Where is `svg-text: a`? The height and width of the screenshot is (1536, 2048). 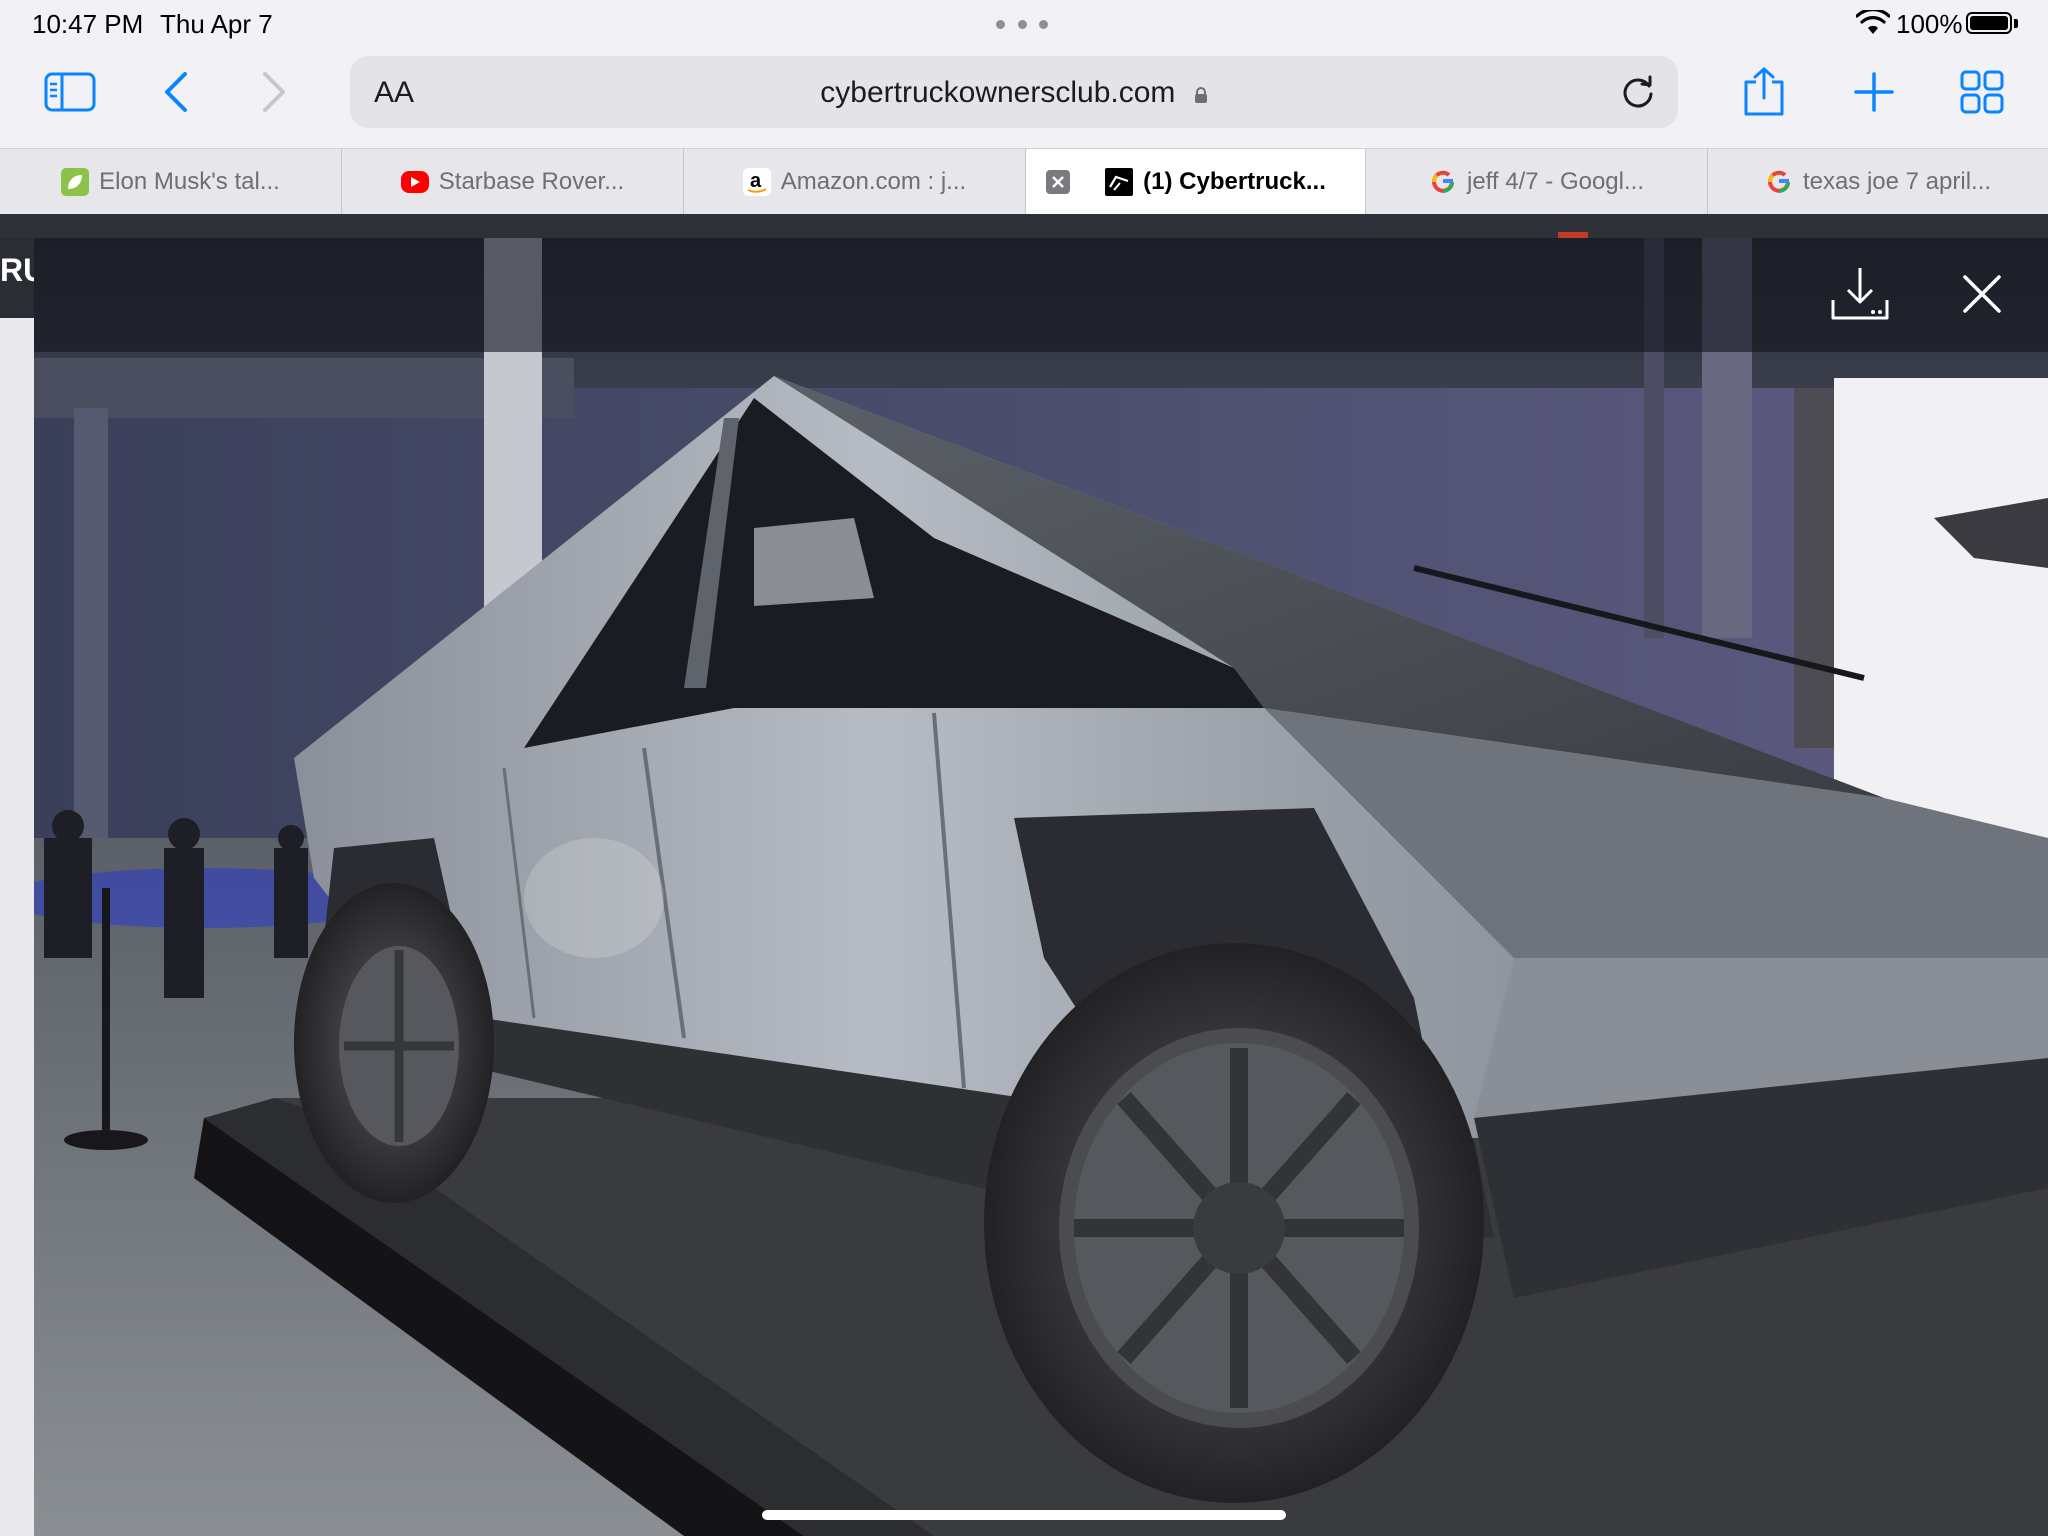
svg-text: a is located at coordinates (756, 181).